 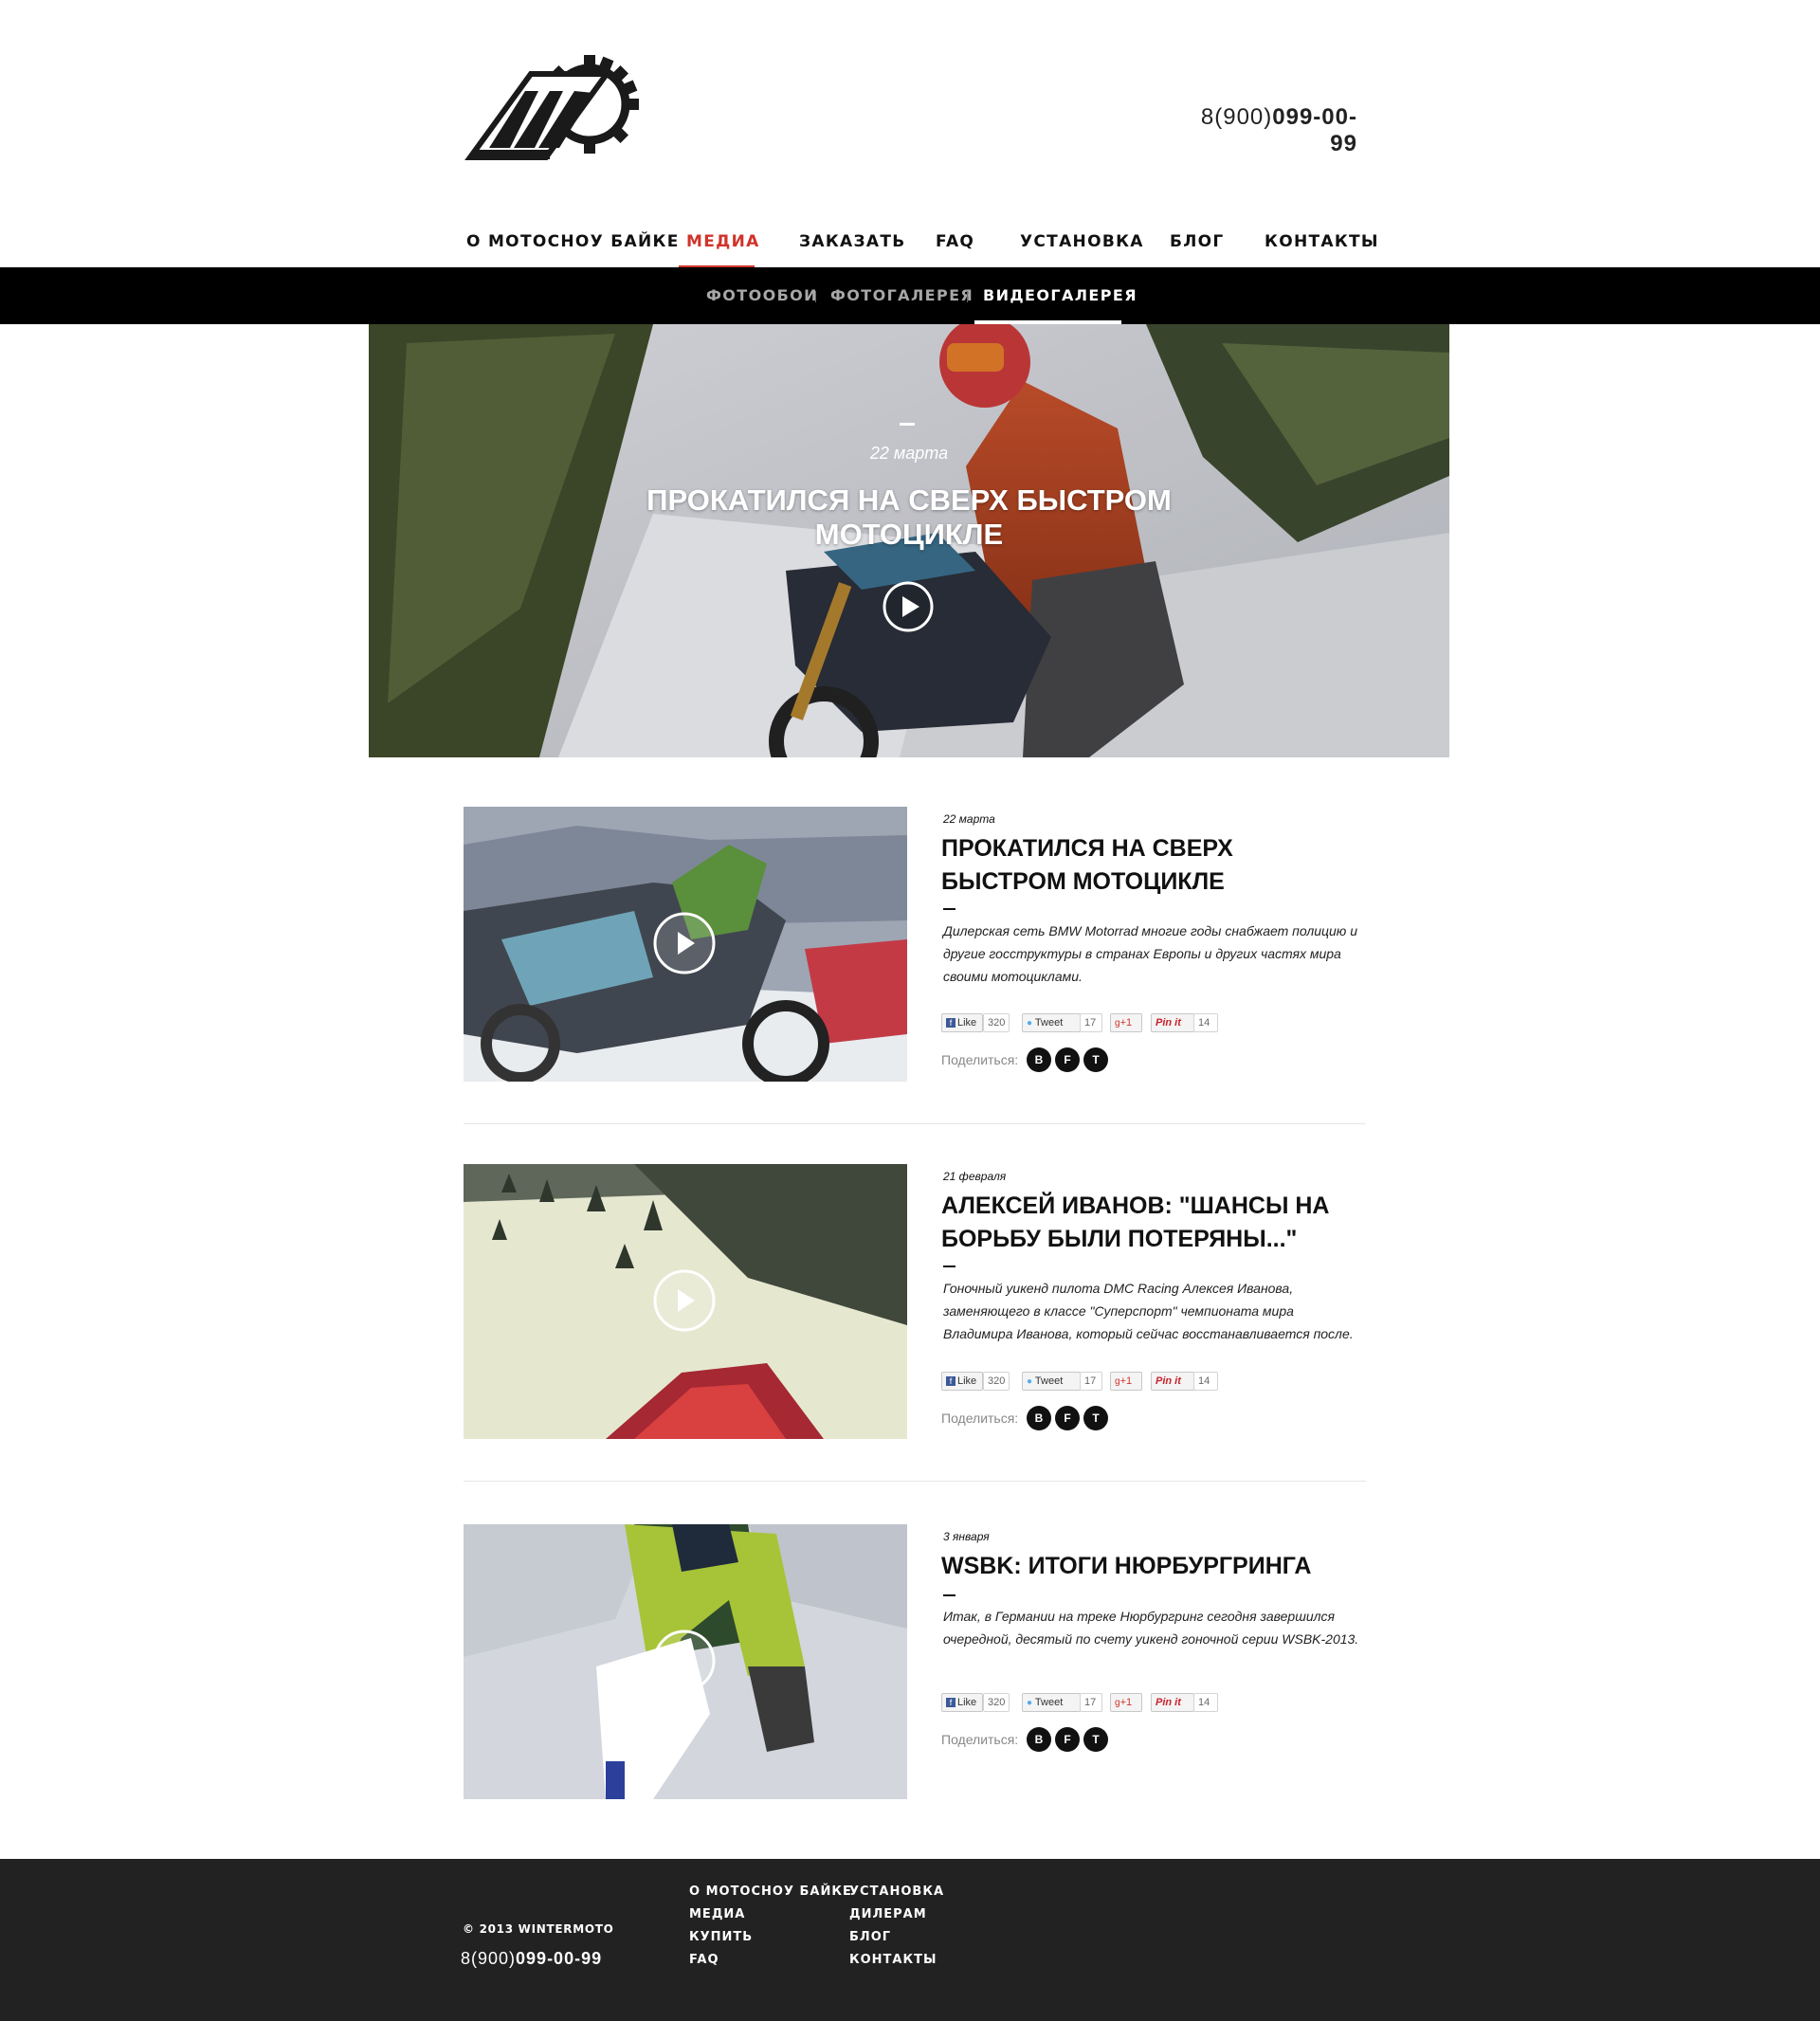 What do you see at coordinates (902, 295) in the screenshot?
I see `subnav-item-photogallery: Фотогалерея` at bounding box center [902, 295].